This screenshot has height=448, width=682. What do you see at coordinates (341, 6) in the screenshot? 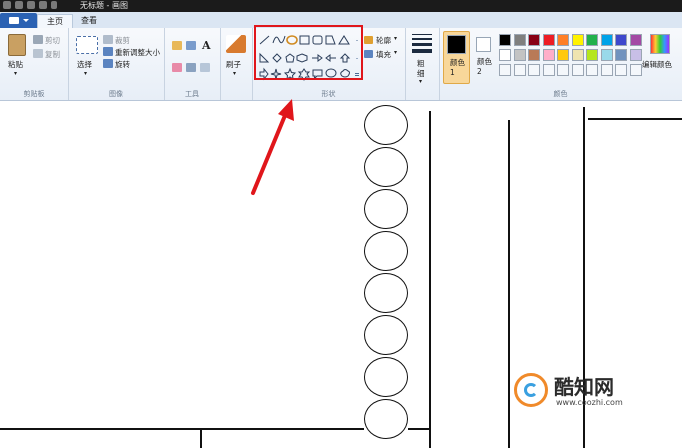
I see `title-bar: 无标题 - 画图` at bounding box center [341, 6].